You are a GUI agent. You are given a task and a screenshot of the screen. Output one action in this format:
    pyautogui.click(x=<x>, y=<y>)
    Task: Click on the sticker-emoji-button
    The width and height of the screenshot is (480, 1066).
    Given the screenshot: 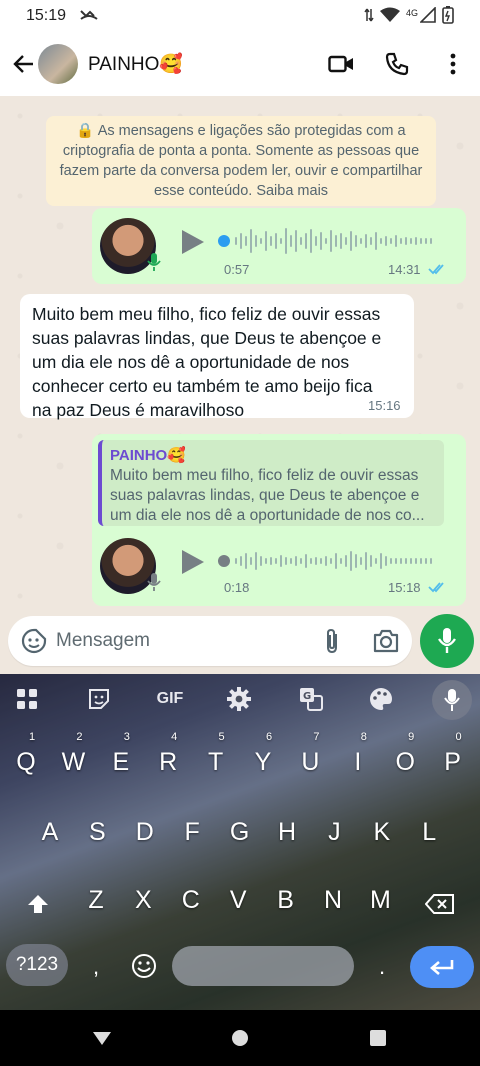 What is the action you would take?
    pyautogui.click(x=34, y=641)
    